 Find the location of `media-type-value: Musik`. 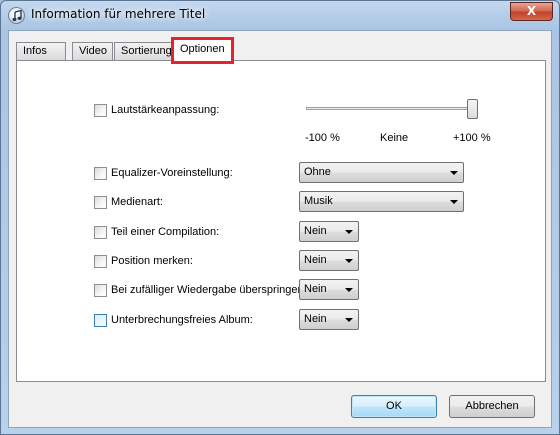

media-type-value: Musik is located at coordinates (318, 201).